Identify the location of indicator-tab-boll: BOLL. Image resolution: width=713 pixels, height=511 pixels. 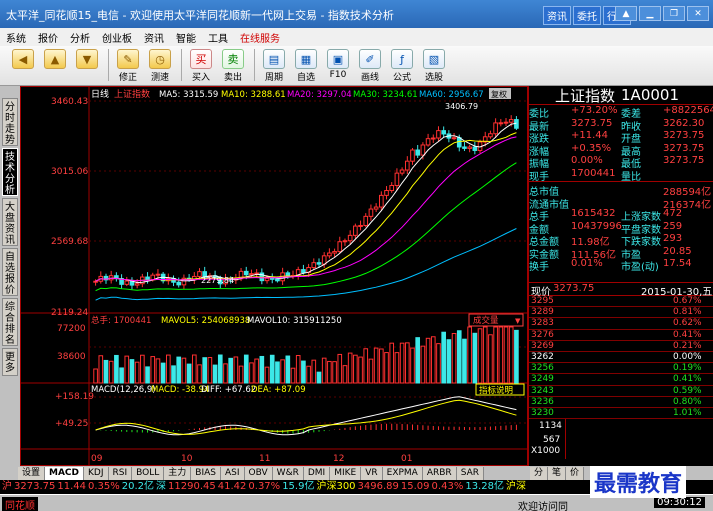
(148, 473).